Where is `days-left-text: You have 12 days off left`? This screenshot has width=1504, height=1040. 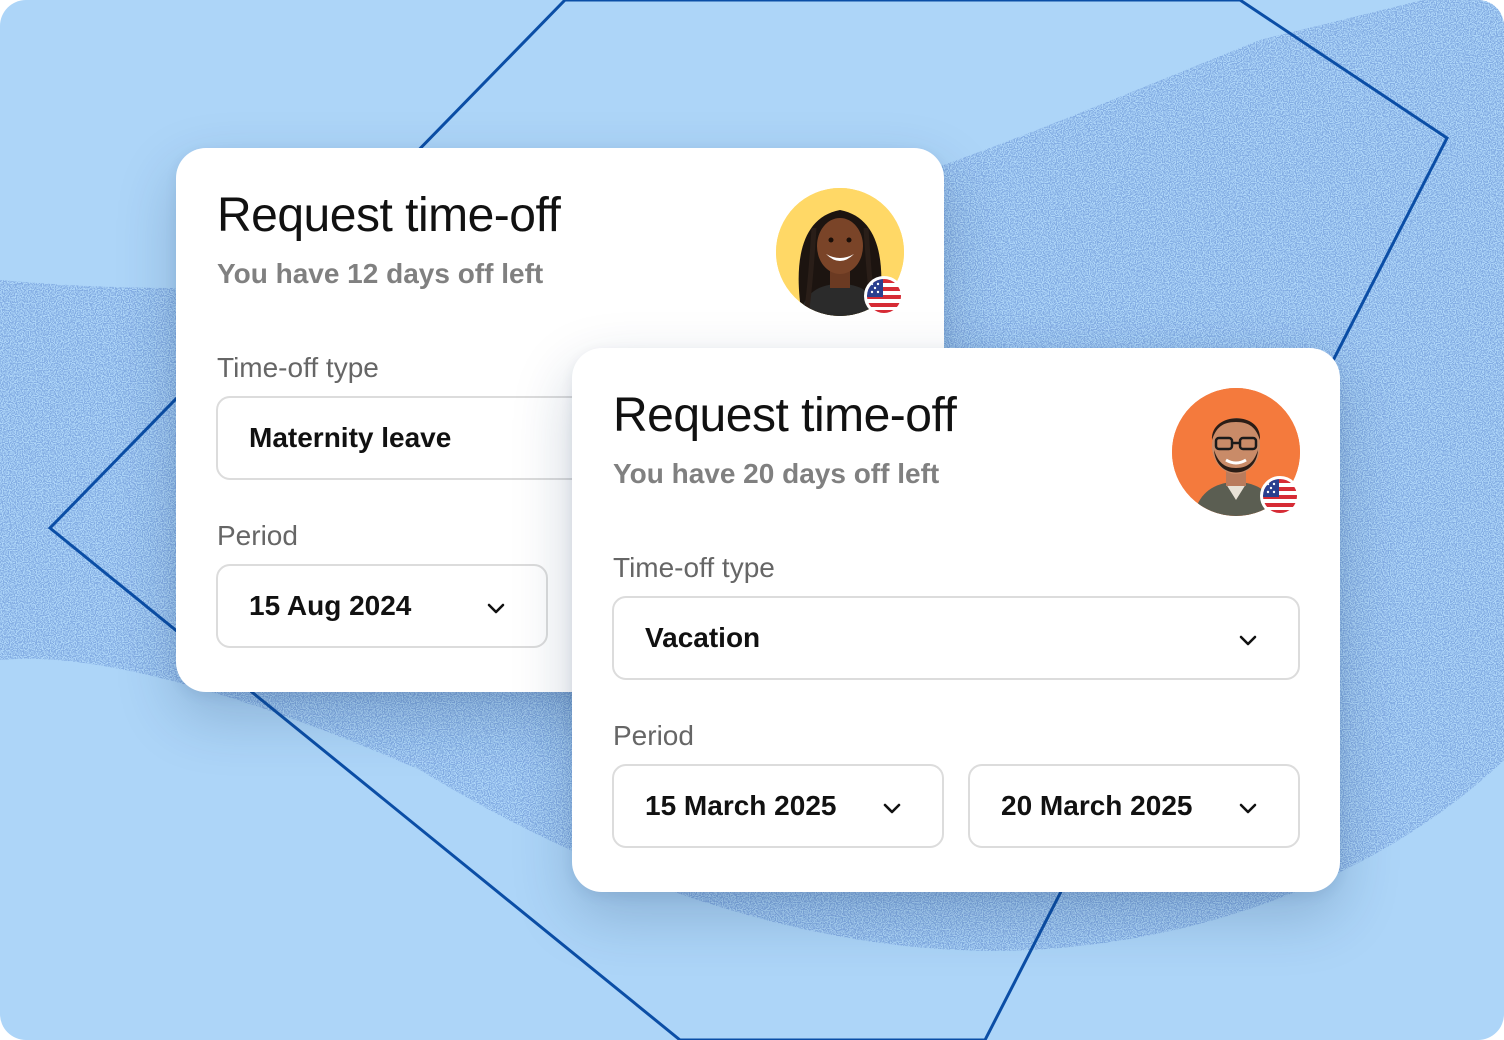
days-left-text: You have 12 days off left is located at coordinates (380, 273).